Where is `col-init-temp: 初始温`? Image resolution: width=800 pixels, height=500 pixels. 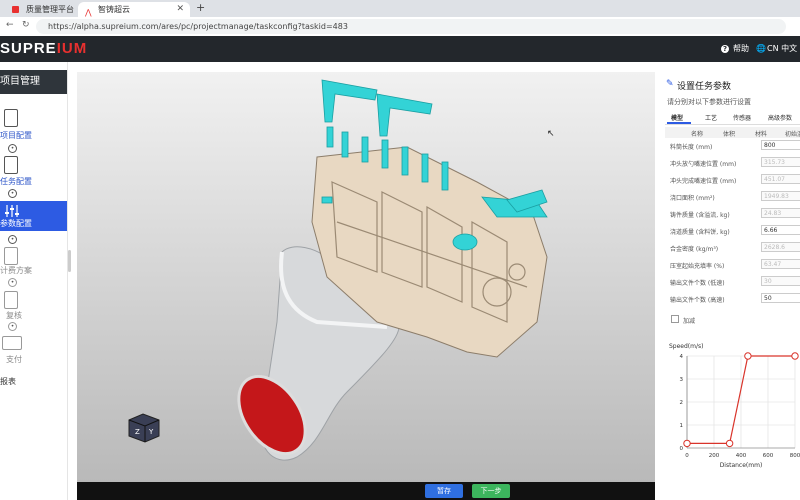
col-init-temp: 初始温 is located at coordinates (792, 134).